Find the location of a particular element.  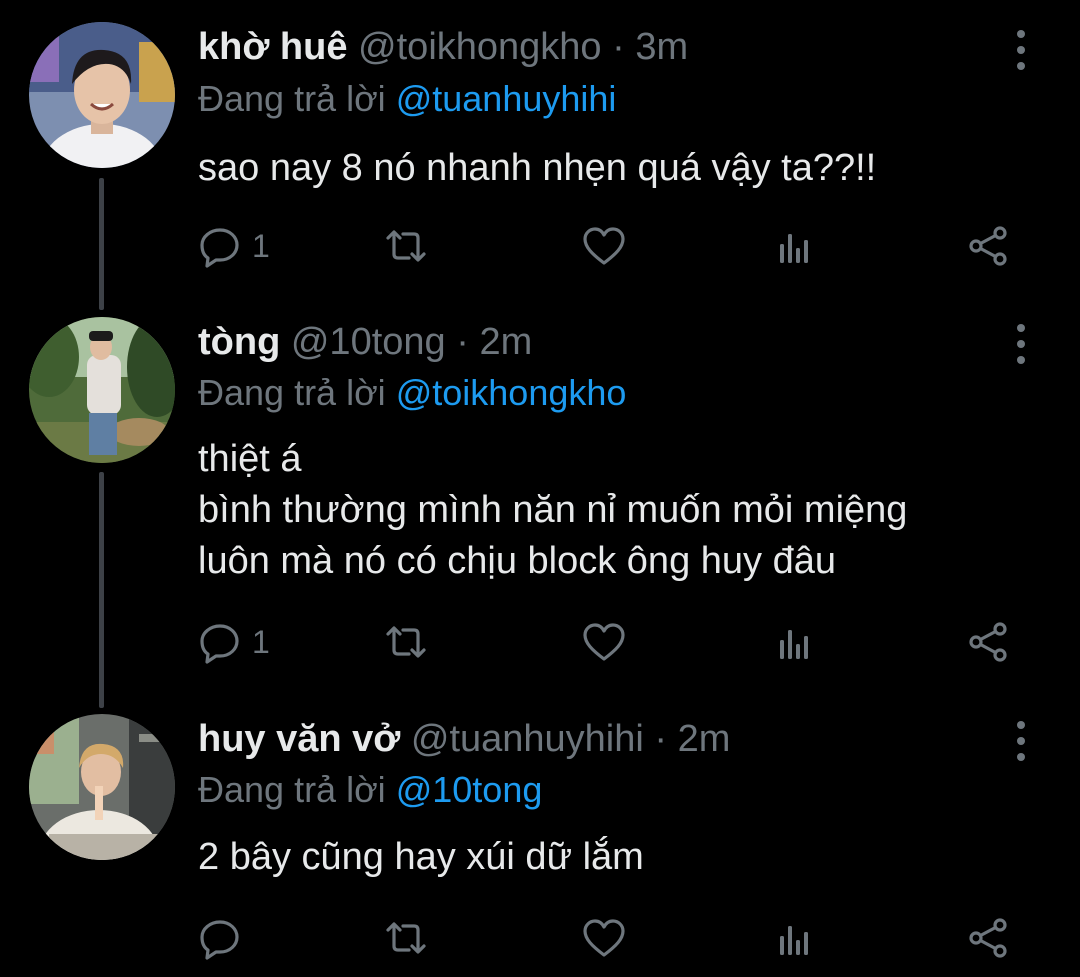

tweet-text: 2 bây cũng hay xúi dữ lắm is located at coordinates (618, 857).